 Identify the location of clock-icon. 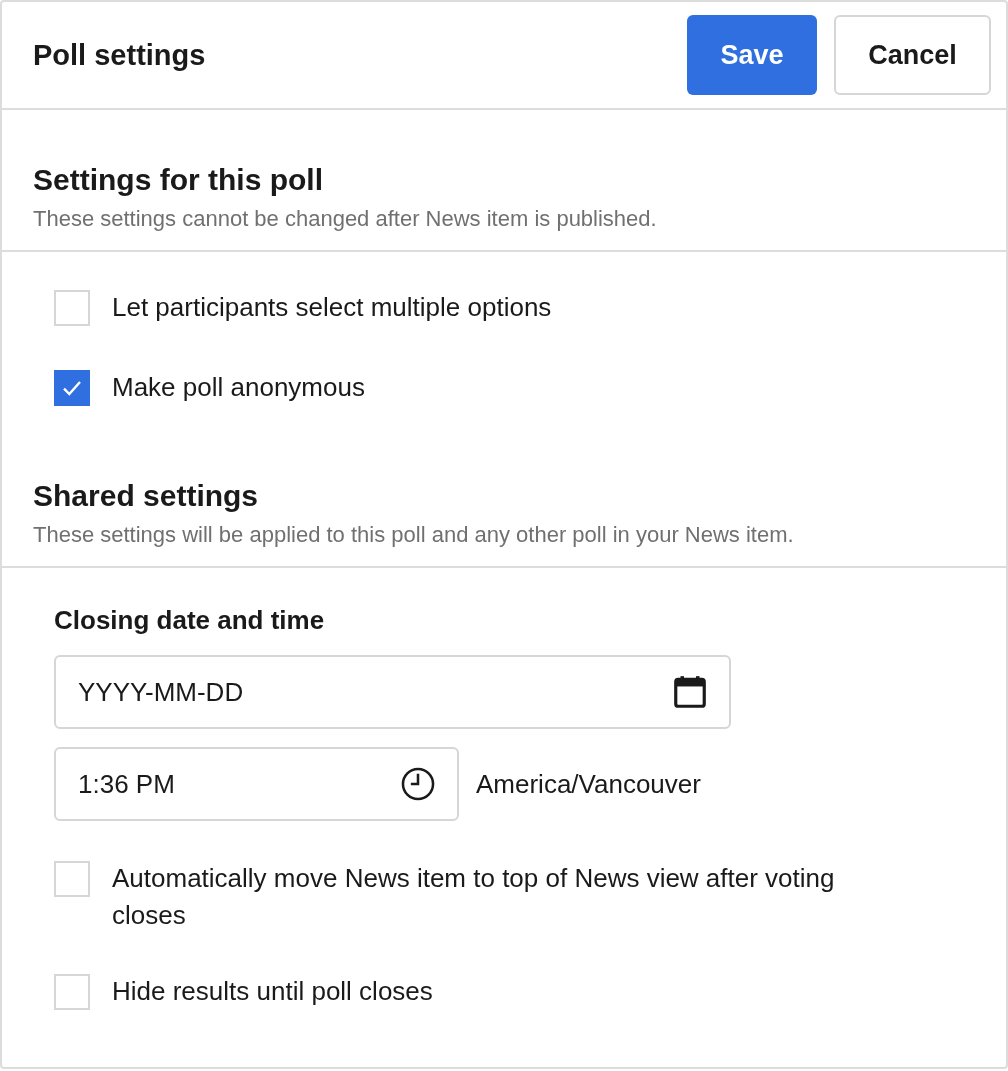
(418, 784).